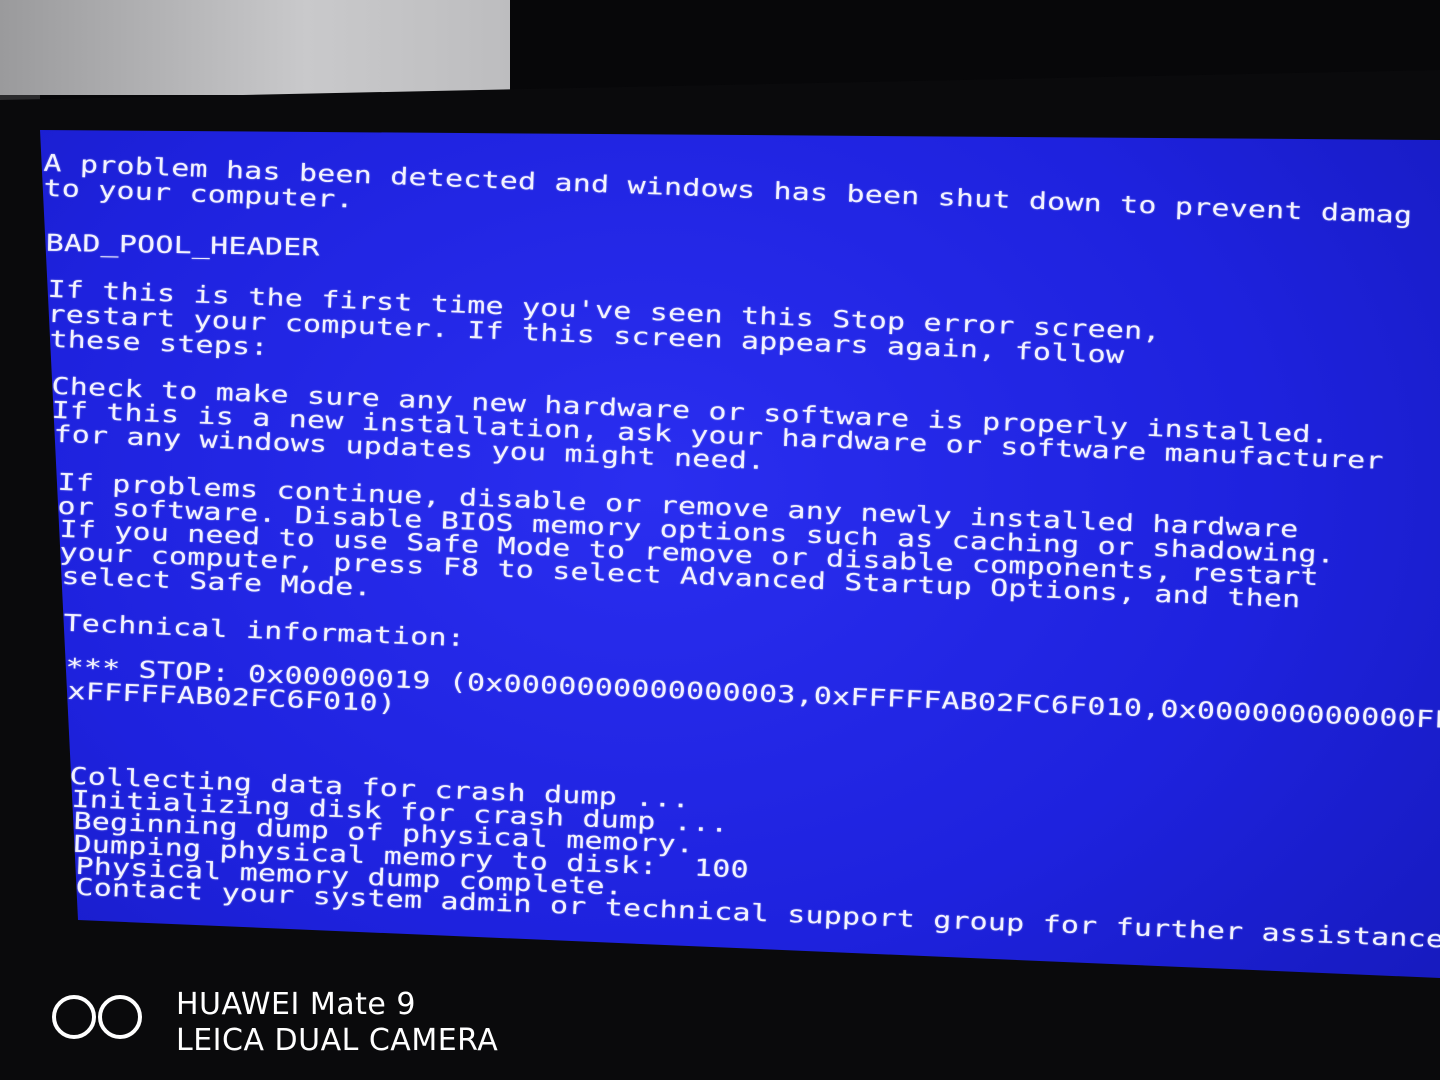  What do you see at coordinates (182, 245) in the screenshot?
I see `error-code-name: BAD_POOL_HEADER` at bounding box center [182, 245].